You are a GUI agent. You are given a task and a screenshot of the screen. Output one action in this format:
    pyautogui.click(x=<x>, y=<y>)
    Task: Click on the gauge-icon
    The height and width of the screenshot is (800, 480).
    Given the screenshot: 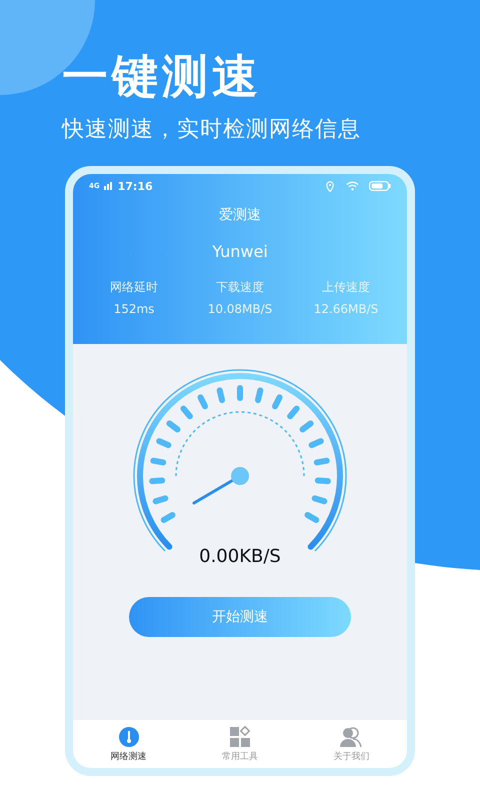 What is the action you would take?
    pyautogui.click(x=129, y=737)
    